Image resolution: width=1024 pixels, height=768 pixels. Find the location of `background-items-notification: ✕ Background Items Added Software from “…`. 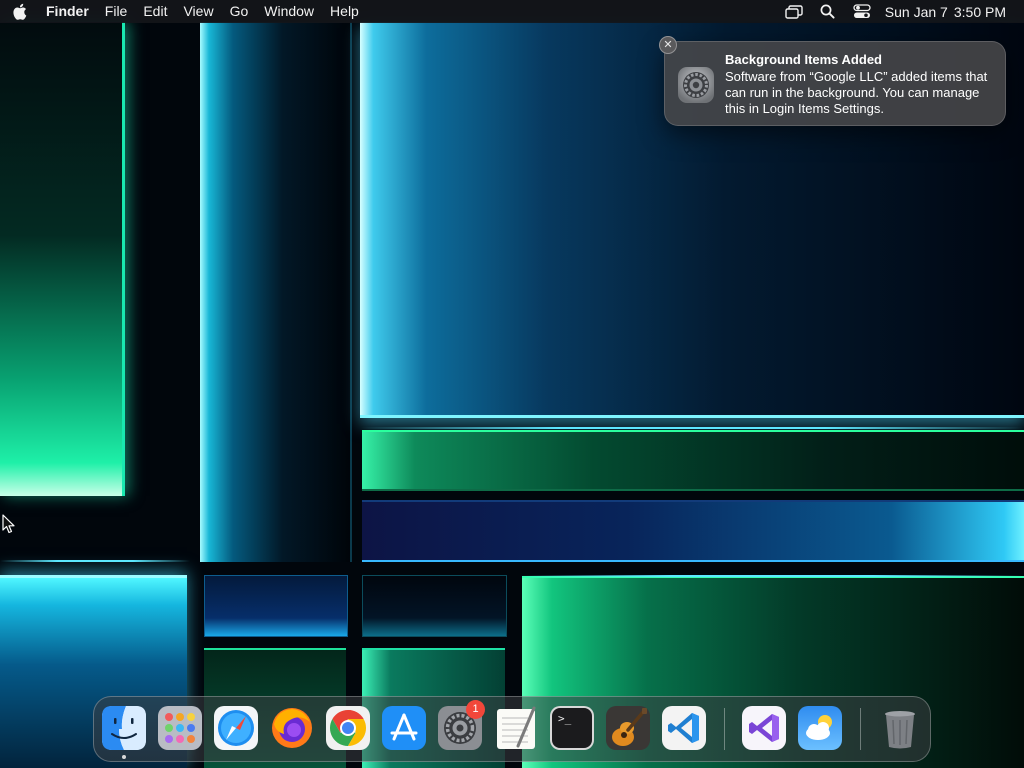

background-items-notification: ✕ Background Items Added Software from “… is located at coordinates (832, 81).